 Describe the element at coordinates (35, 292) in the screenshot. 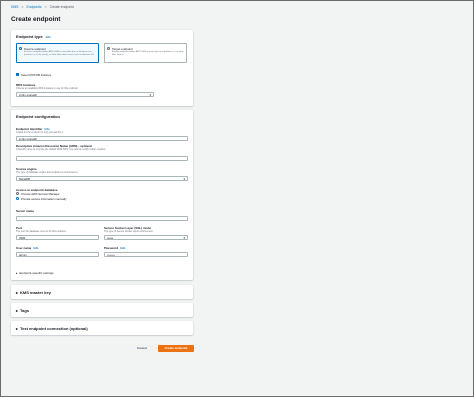

I see `kms-master-key-title: KMS master key` at that location.